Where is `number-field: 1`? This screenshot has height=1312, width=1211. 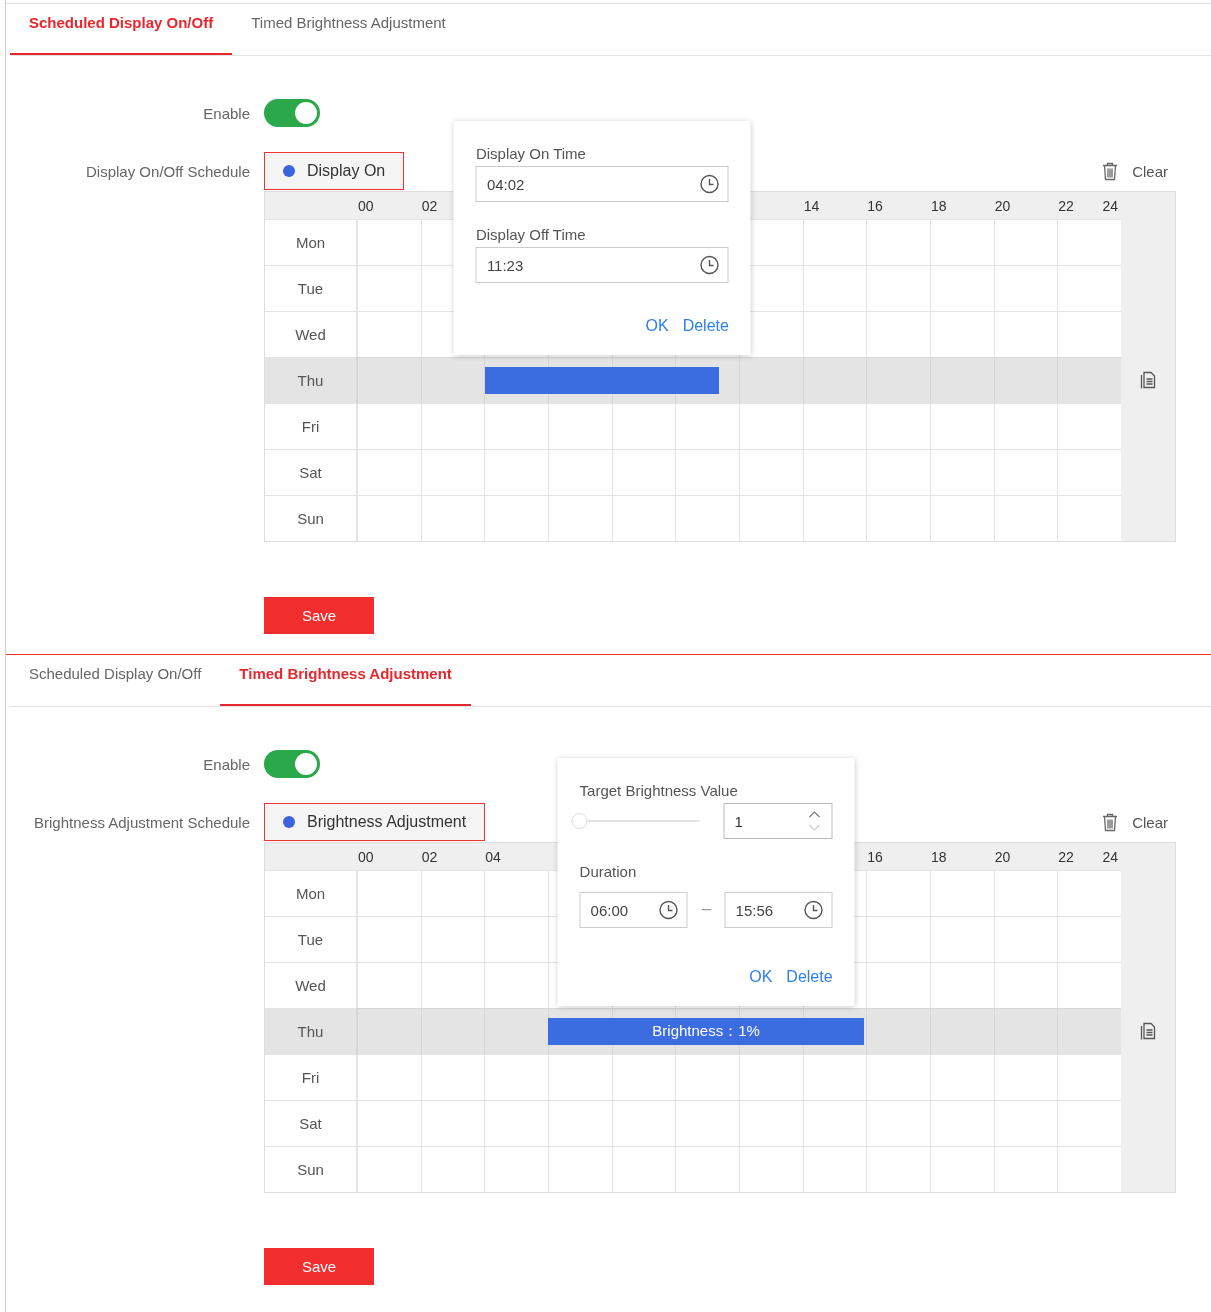
number-field: 1 is located at coordinates (778, 821).